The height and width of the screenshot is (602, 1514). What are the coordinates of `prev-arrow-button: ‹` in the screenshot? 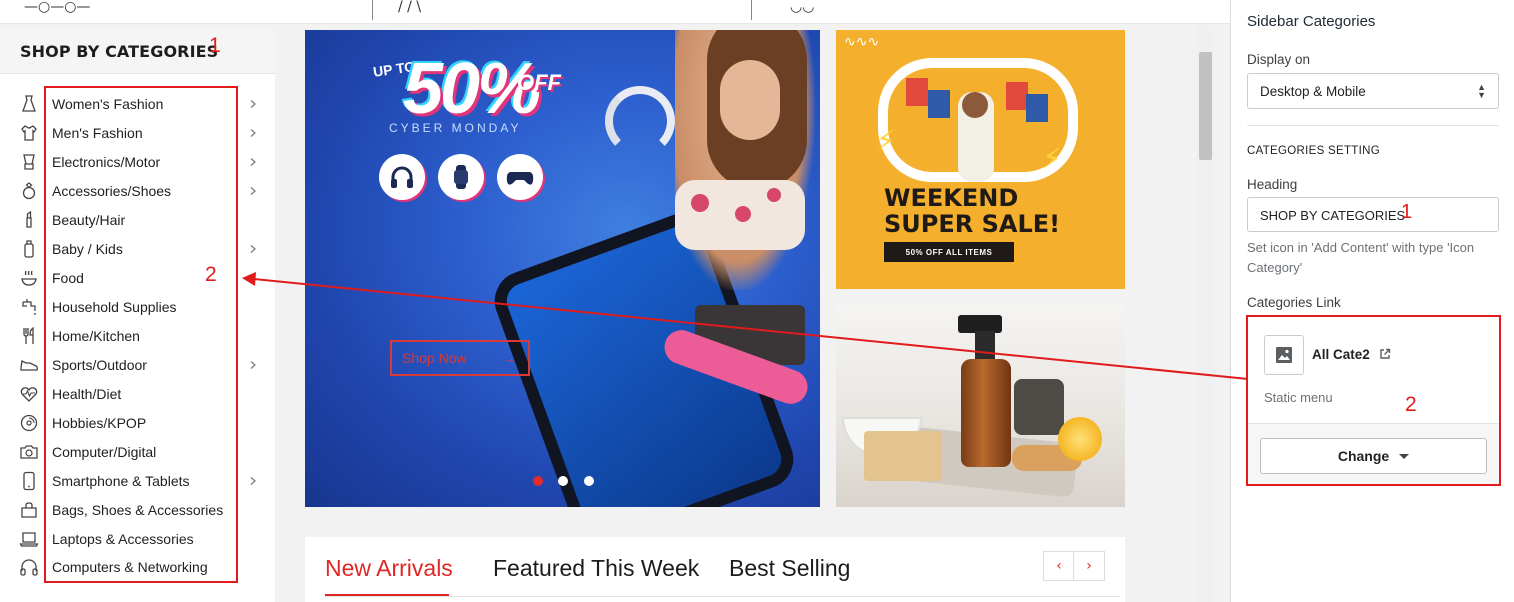 It's located at (1059, 566).